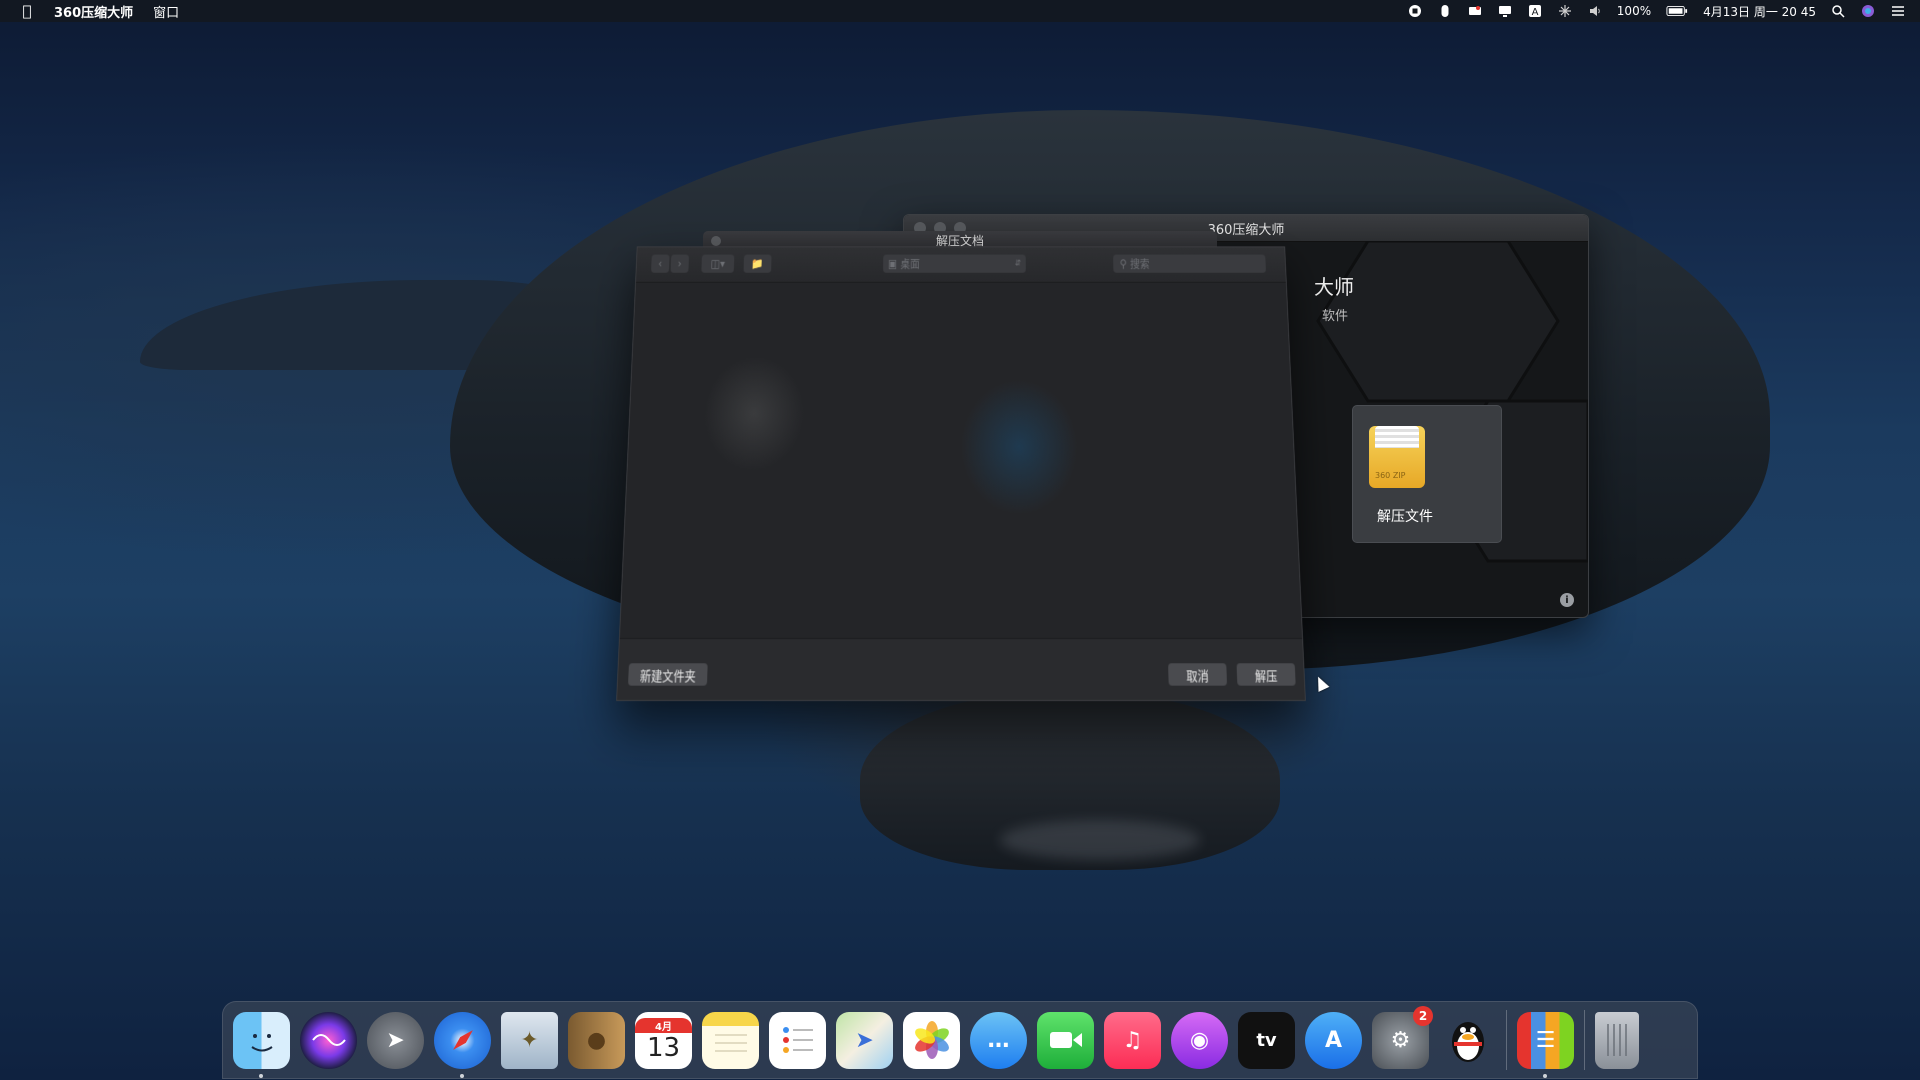  What do you see at coordinates (1838, 11) in the screenshot?
I see `search-icon` at bounding box center [1838, 11].